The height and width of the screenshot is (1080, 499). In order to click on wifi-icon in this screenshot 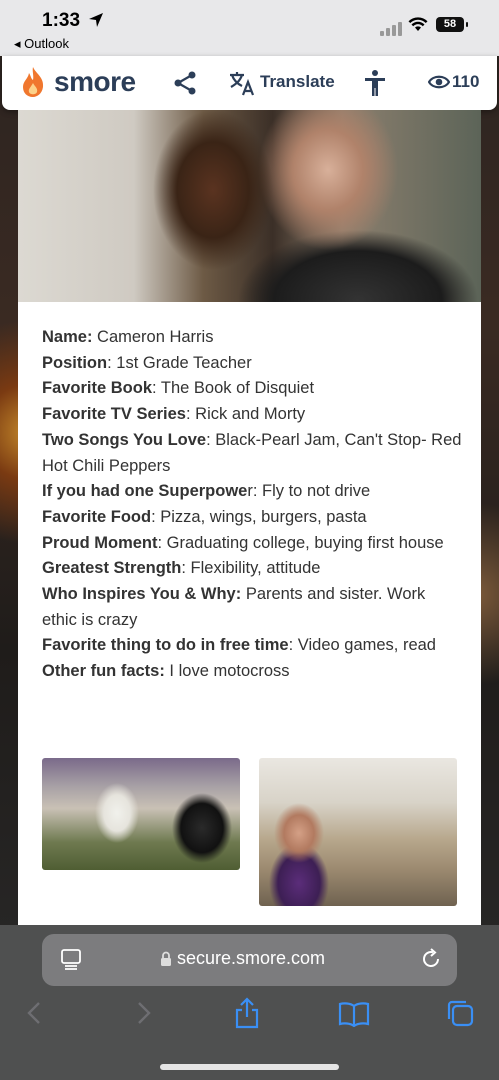, I will do `click(418, 24)`.